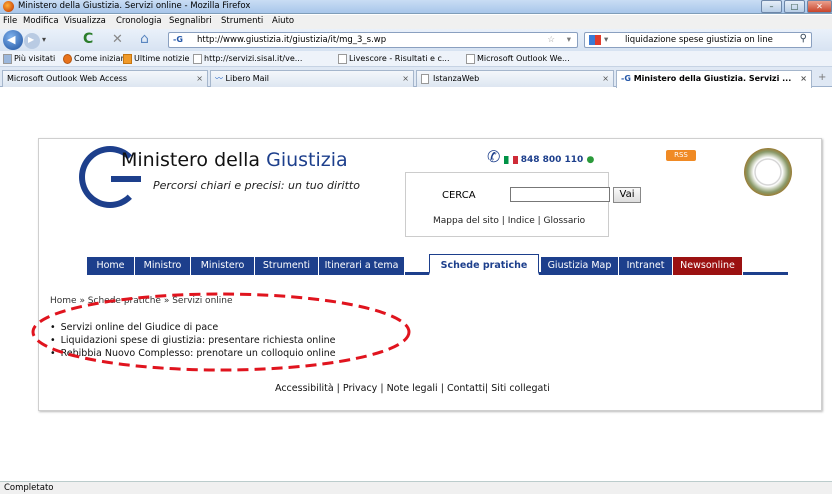 Image resolution: width=832 pixels, height=494 pixels. I want to click on nav-ministero: Ministero, so click(223, 266).